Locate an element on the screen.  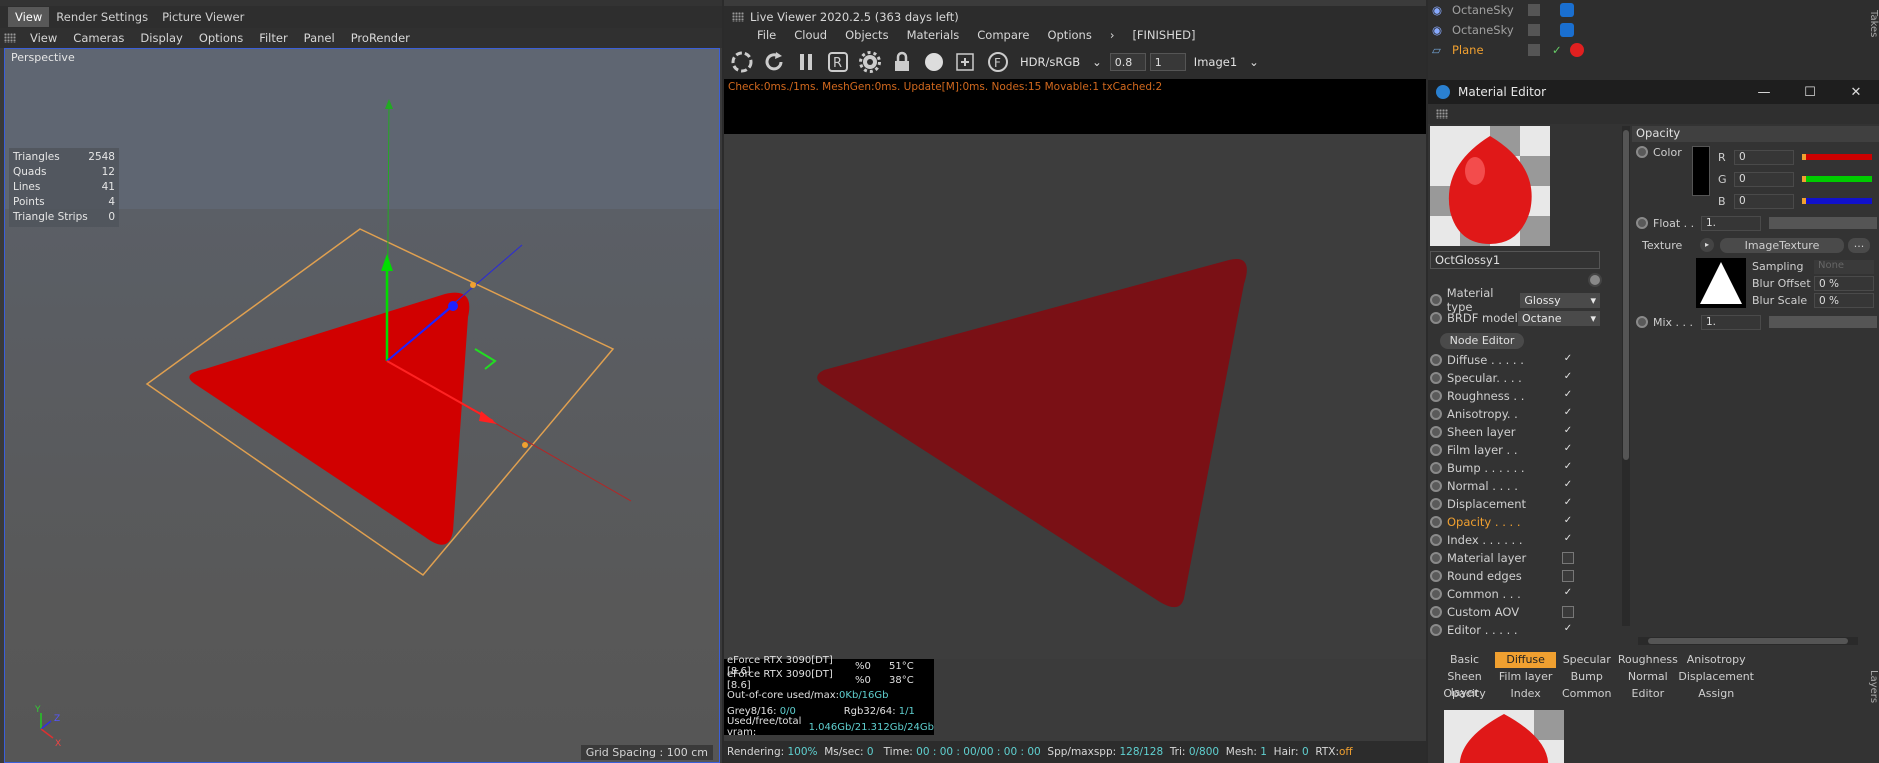
r-input: 0 is located at coordinates (1764, 157).